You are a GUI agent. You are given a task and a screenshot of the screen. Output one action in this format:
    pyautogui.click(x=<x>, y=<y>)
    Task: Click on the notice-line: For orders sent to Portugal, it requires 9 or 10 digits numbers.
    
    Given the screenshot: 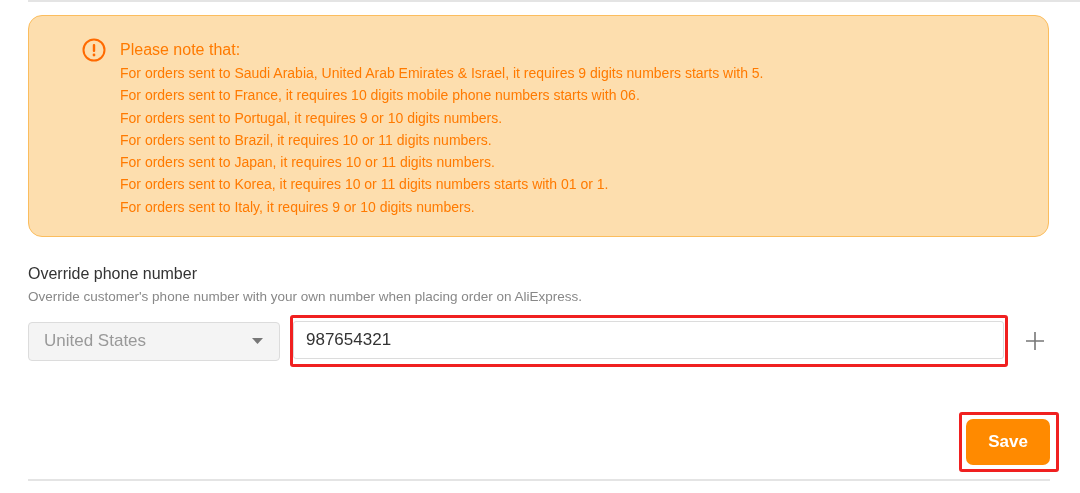 What is the action you would take?
    pyautogui.click(x=312, y=118)
    